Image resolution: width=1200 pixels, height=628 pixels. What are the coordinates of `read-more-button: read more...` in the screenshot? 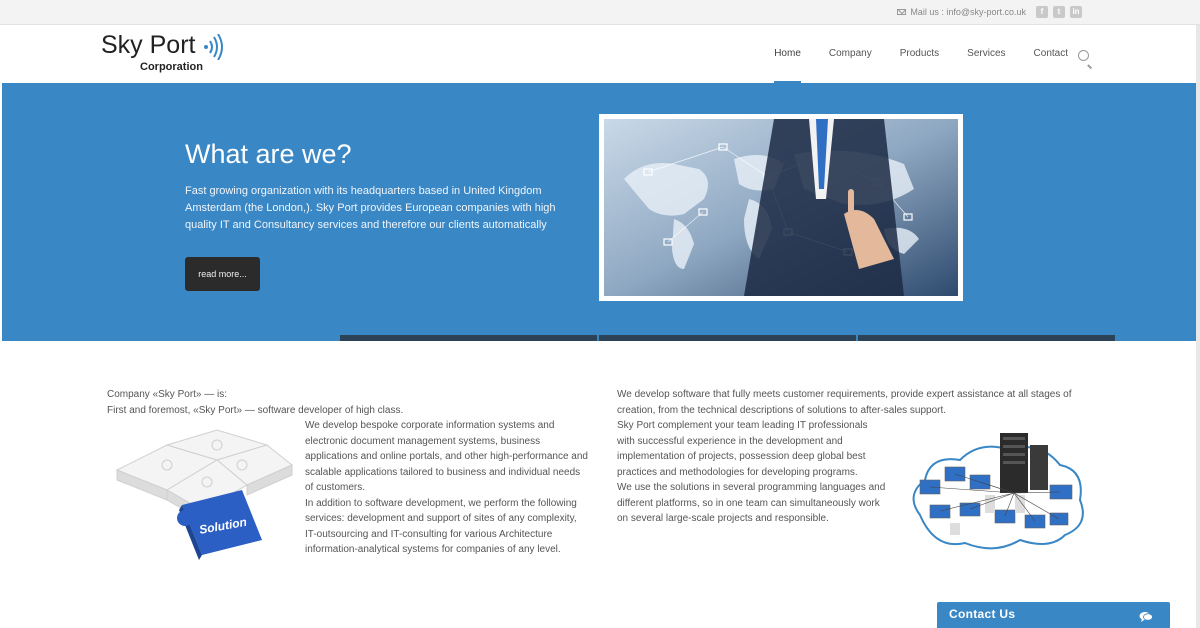 It's located at (222, 274).